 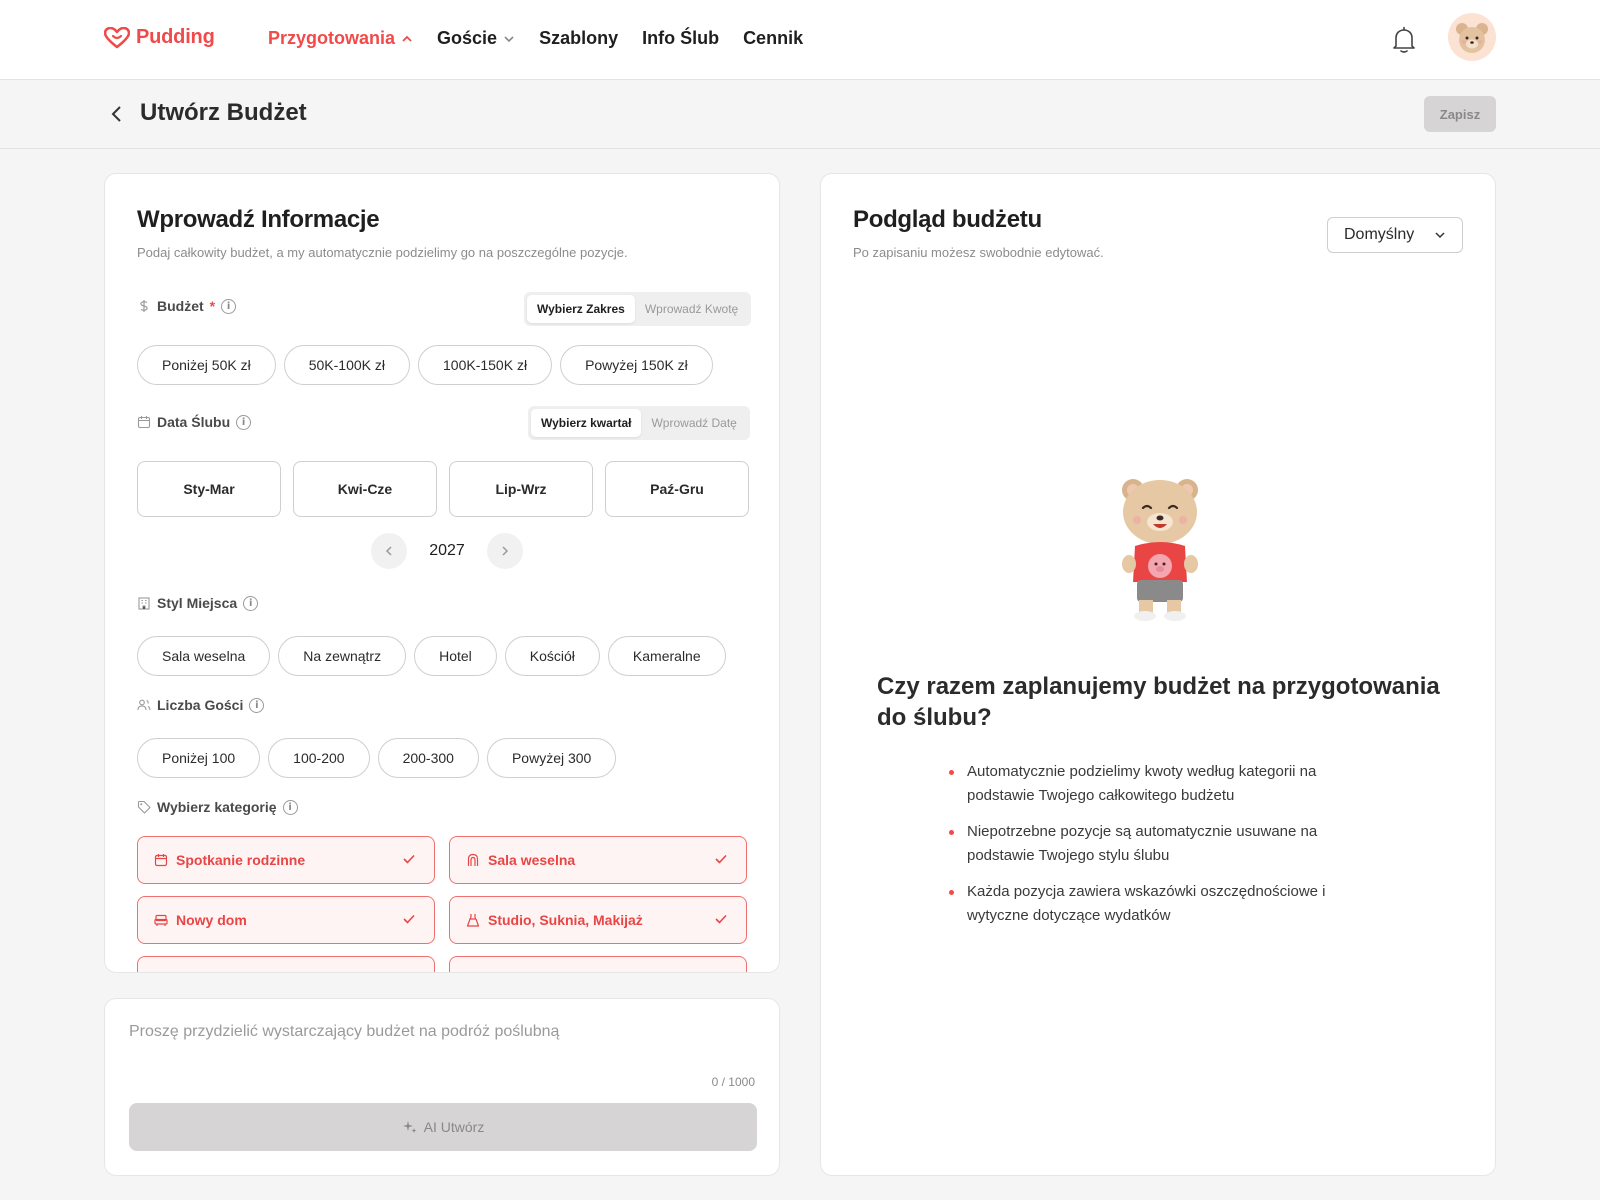 I want to click on category-item-wedding-hall: Sala weselna, so click(x=598, y=860).